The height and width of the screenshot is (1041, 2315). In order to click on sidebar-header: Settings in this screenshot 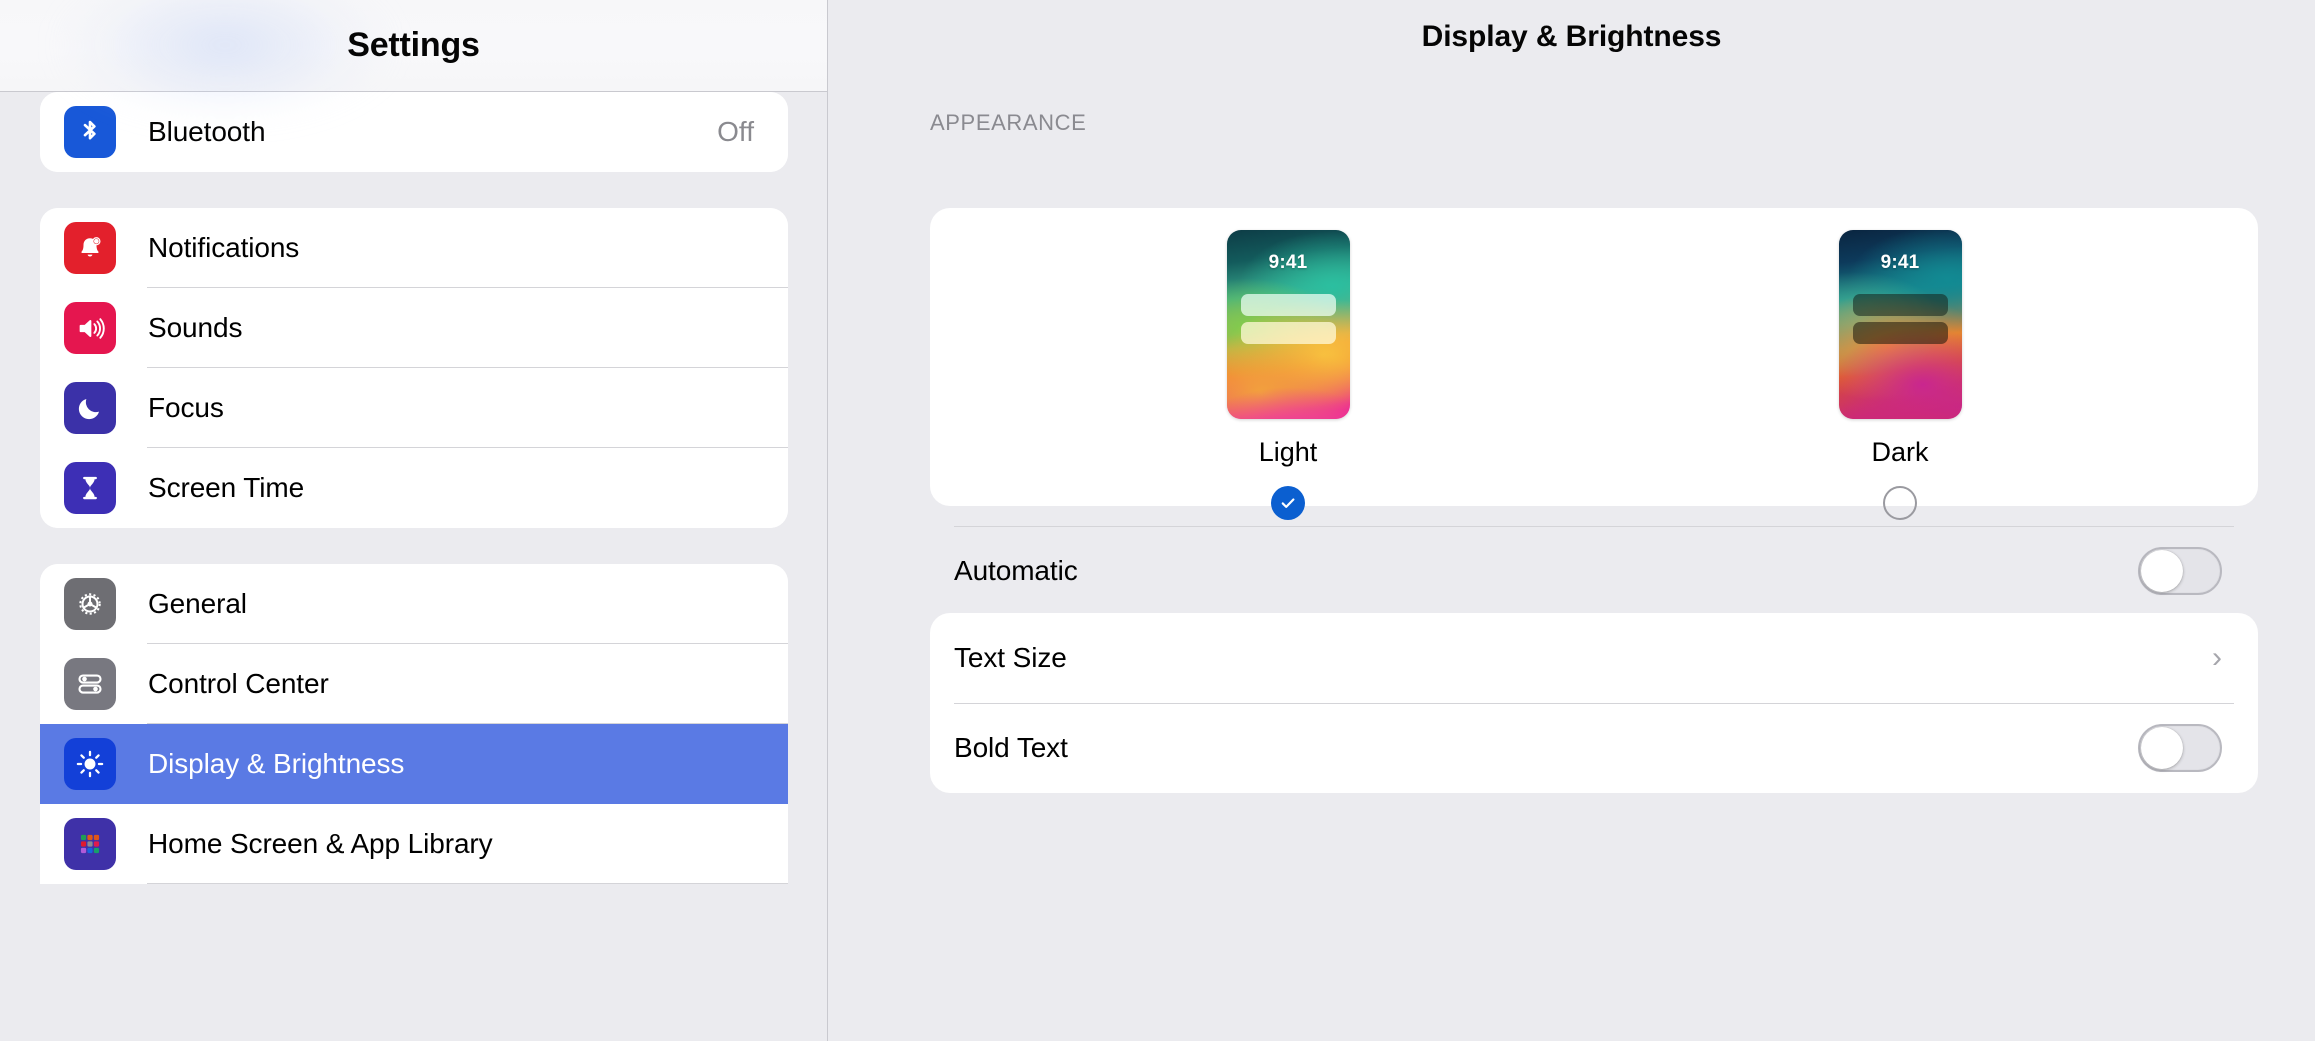, I will do `click(413, 46)`.